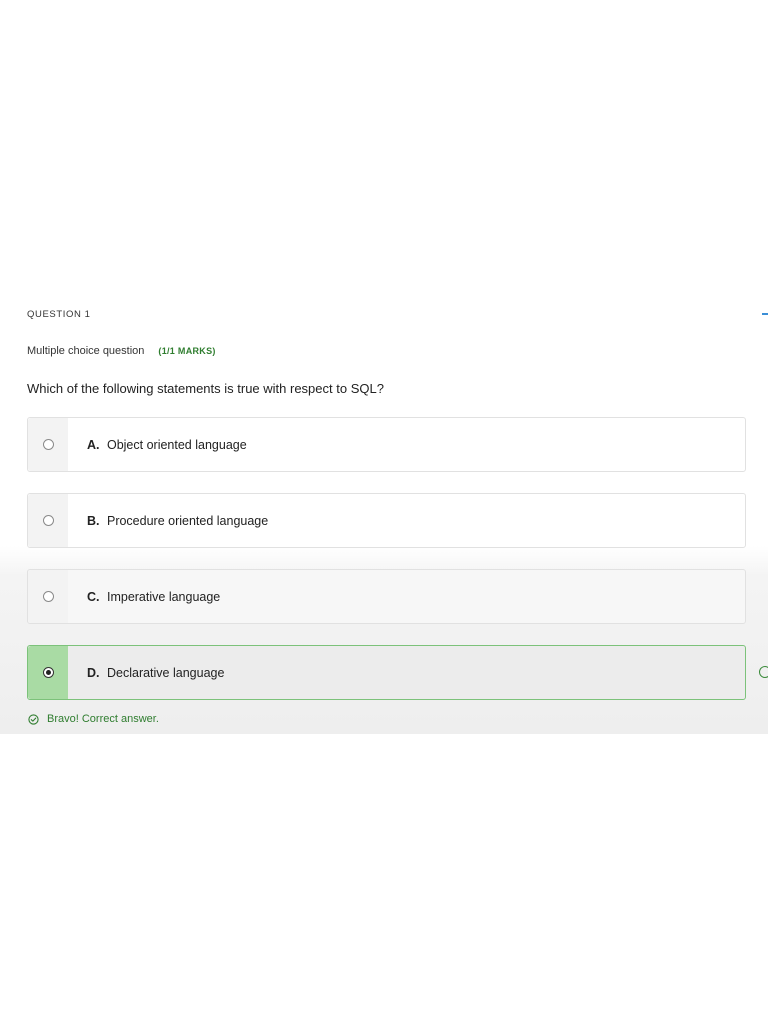 The width and height of the screenshot is (768, 1024). I want to click on option-b-label: B. Procedure oriented language, so click(177, 521).